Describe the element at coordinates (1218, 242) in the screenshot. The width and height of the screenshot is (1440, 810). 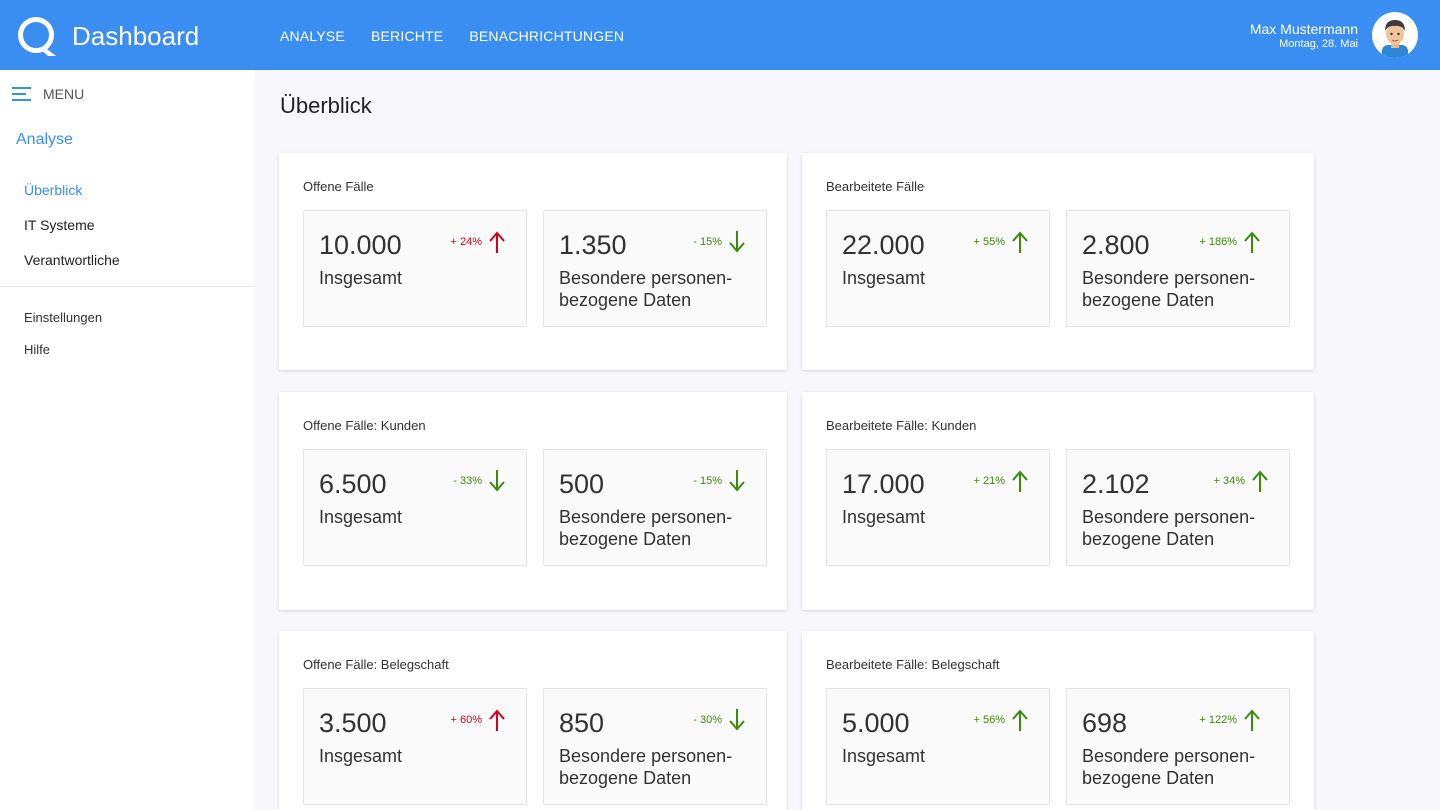
I see `trend-percentage: + 186%` at that location.